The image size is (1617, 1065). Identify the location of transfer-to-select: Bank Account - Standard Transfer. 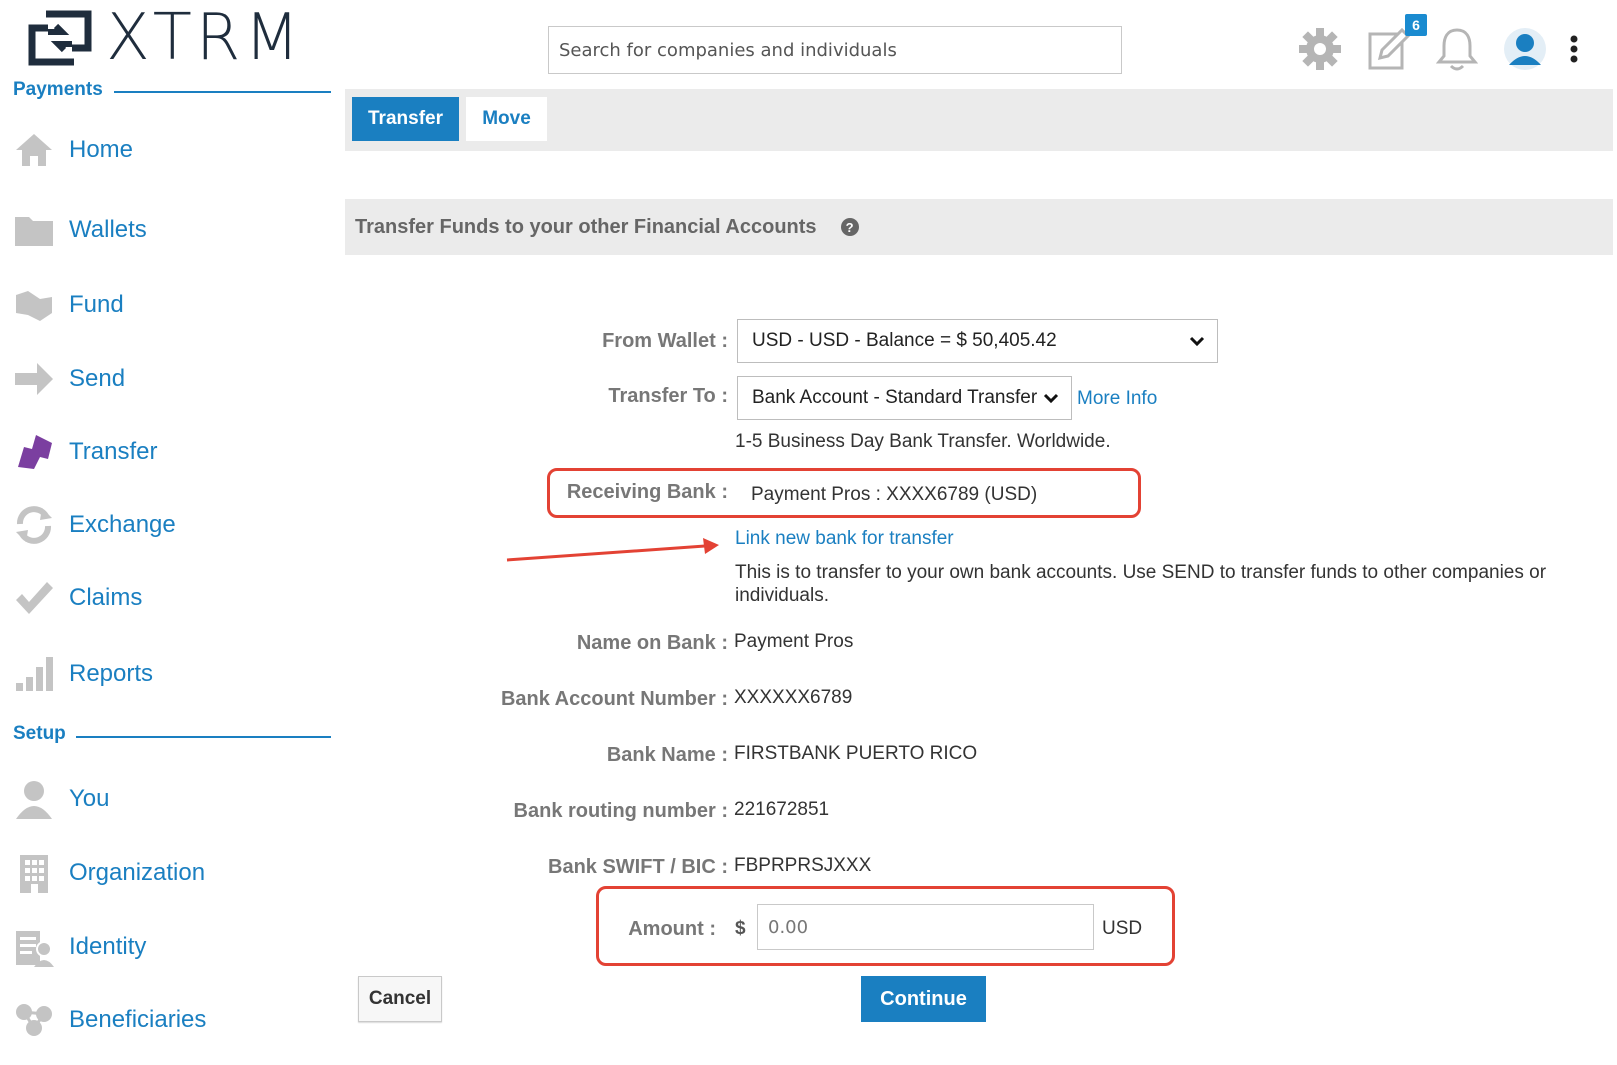
(904, 398).